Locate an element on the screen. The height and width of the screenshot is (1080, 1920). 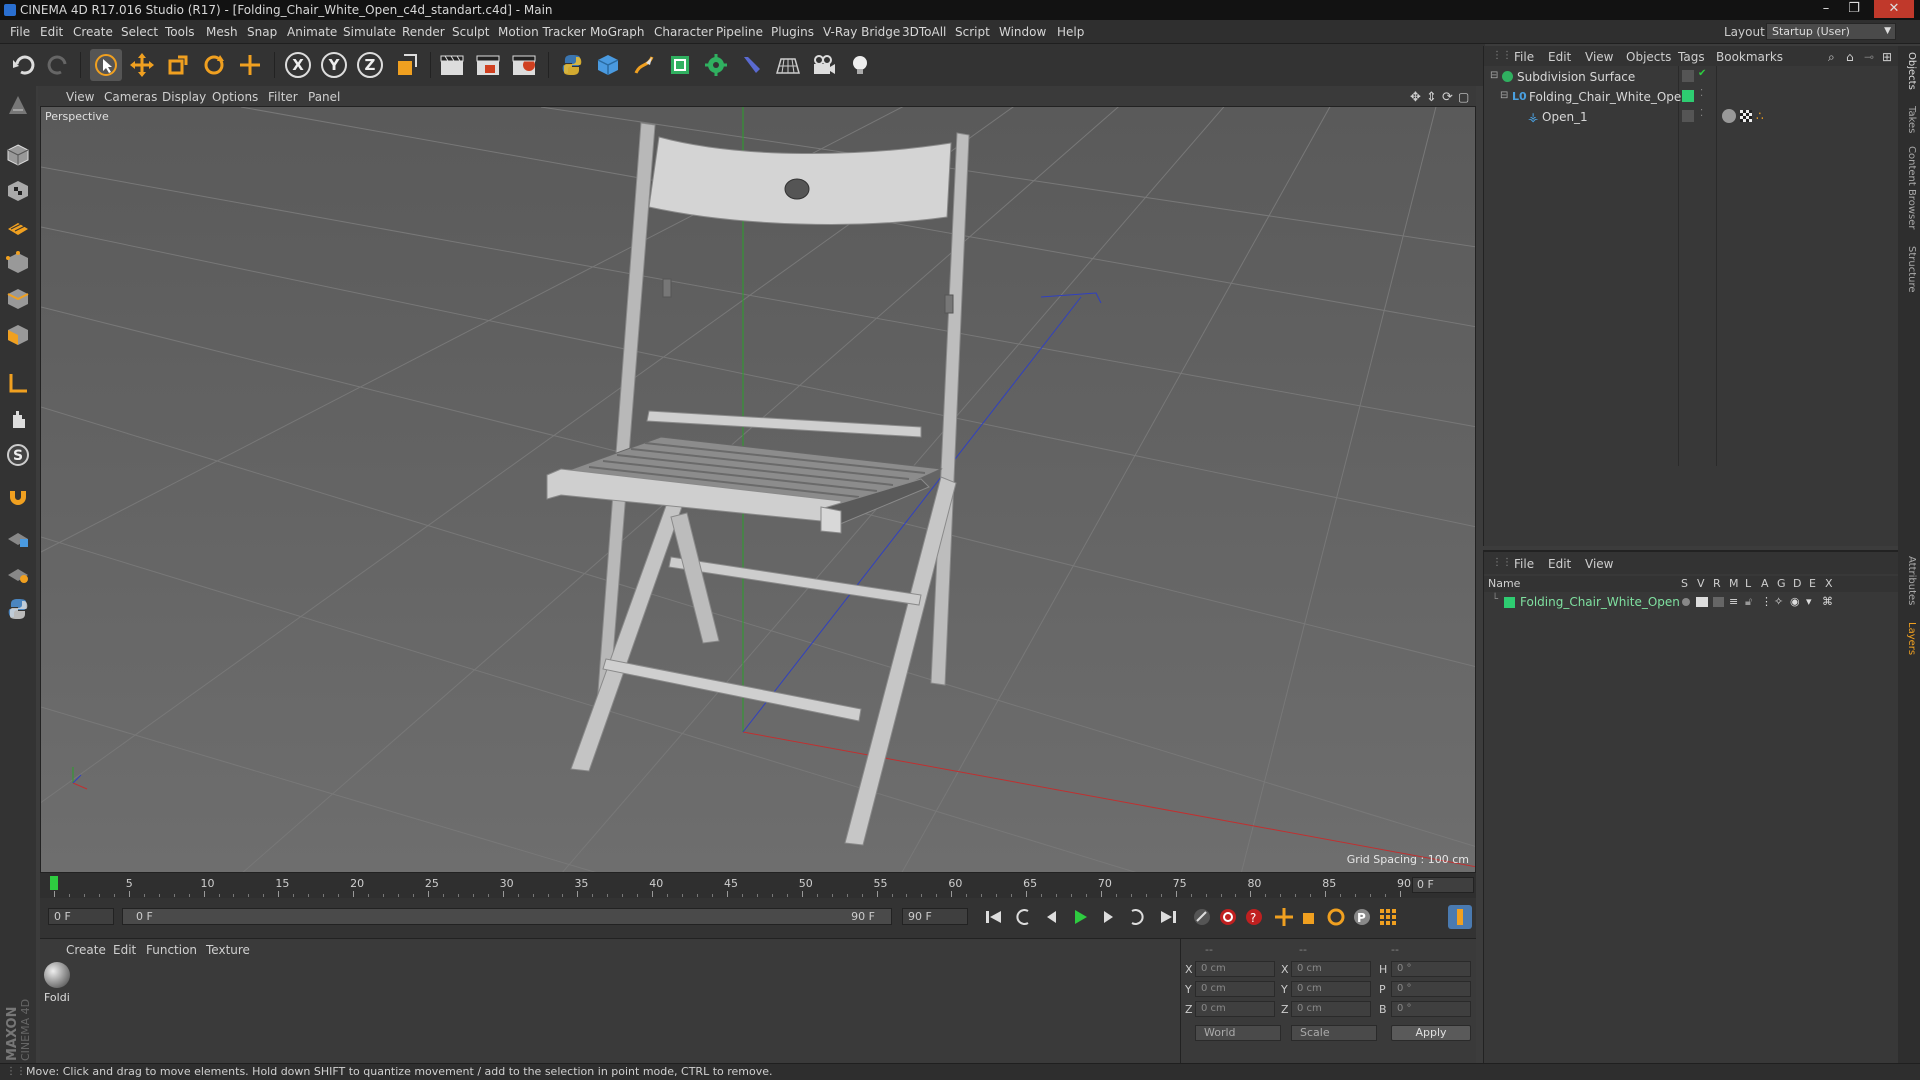
home-icon: ⌂ is located at coordinates (1850, 57).